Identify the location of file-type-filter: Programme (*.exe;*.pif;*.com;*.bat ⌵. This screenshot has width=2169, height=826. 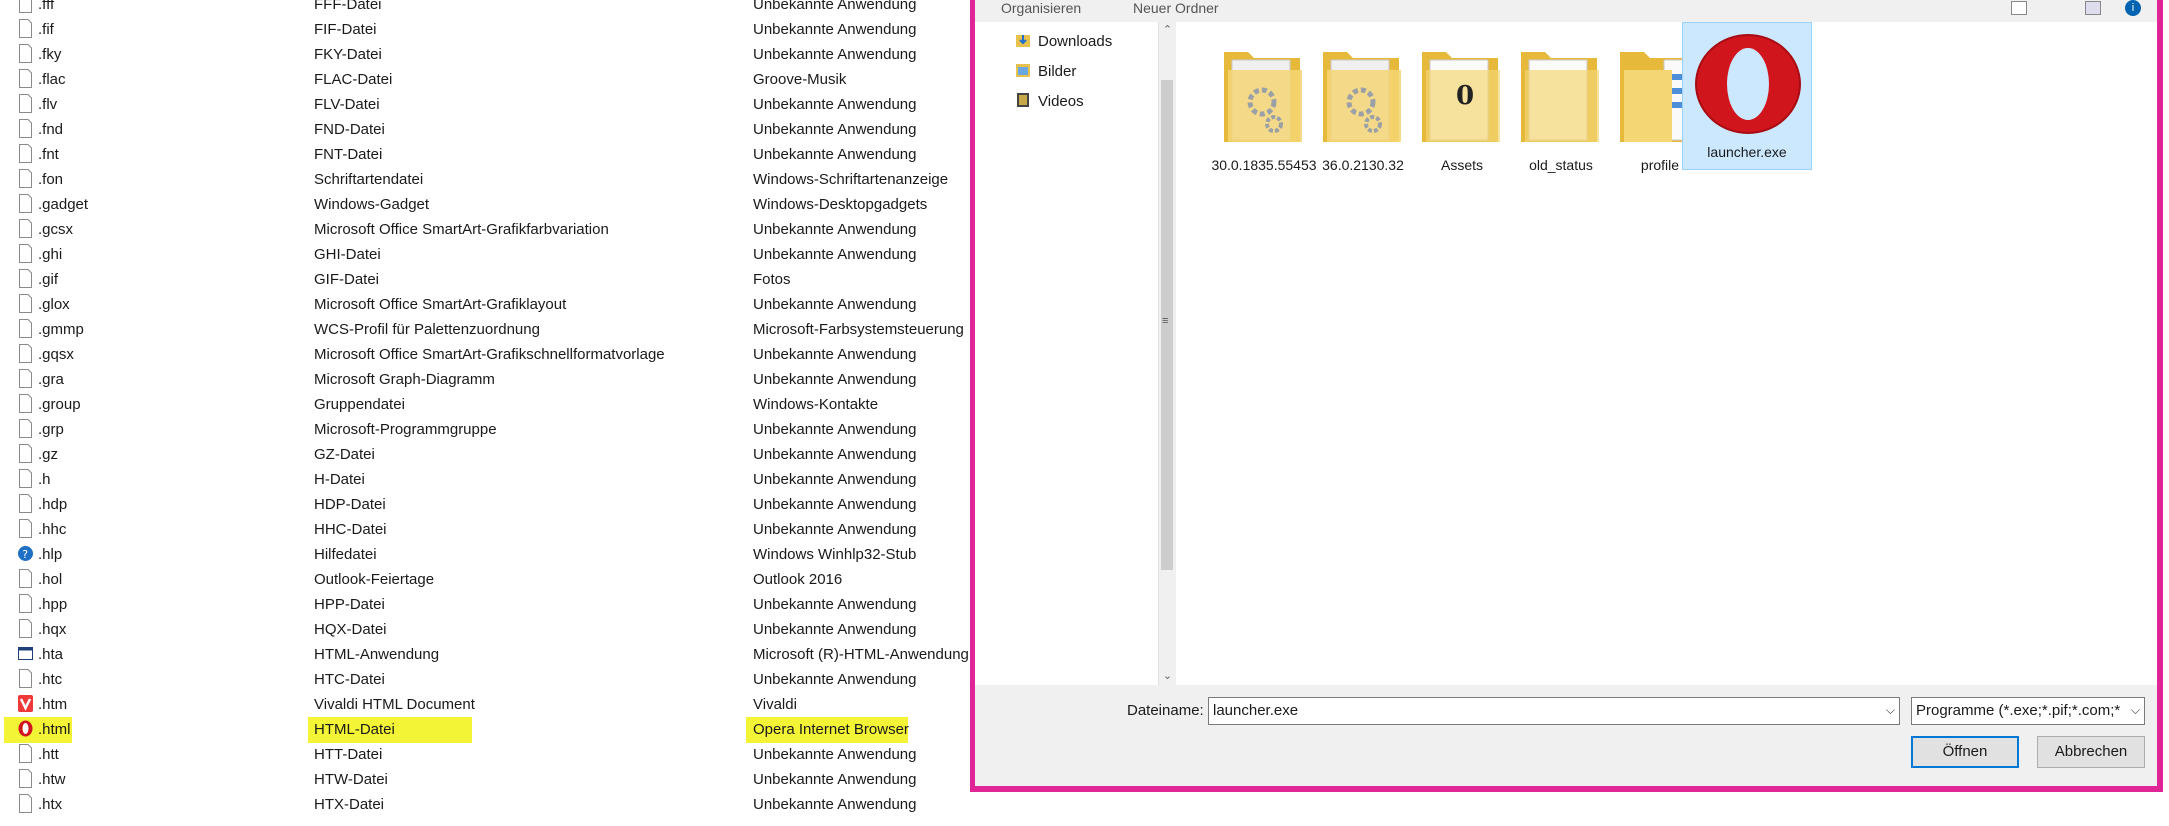
(2028, 711).